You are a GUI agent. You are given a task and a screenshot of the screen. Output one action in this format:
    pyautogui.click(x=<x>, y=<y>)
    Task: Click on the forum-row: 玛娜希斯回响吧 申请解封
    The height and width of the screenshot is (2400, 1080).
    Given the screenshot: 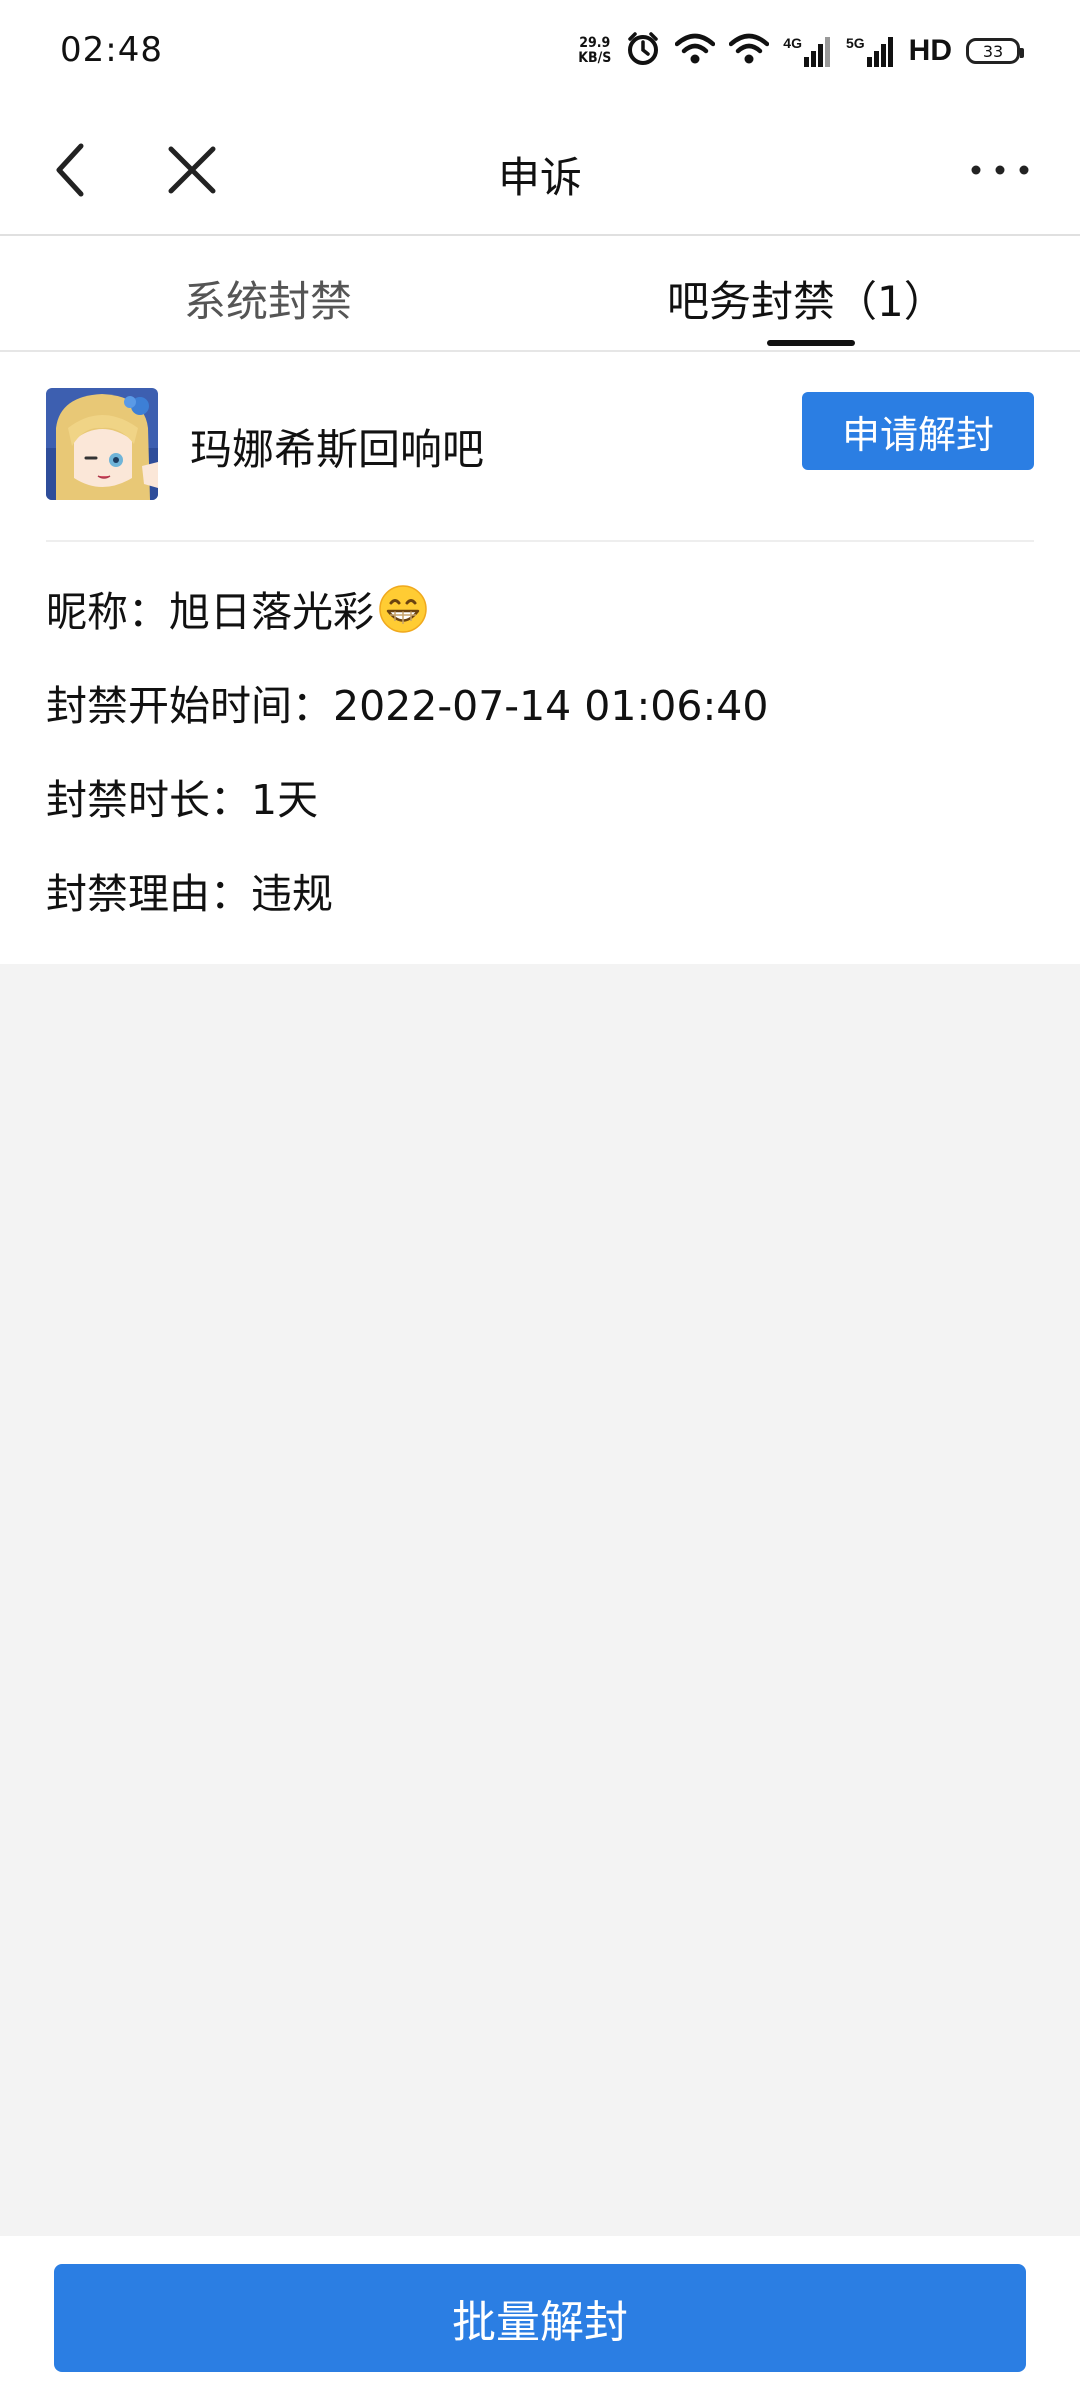 What is the action you would take?
    pyautogui.click(x=540, y=444)
    